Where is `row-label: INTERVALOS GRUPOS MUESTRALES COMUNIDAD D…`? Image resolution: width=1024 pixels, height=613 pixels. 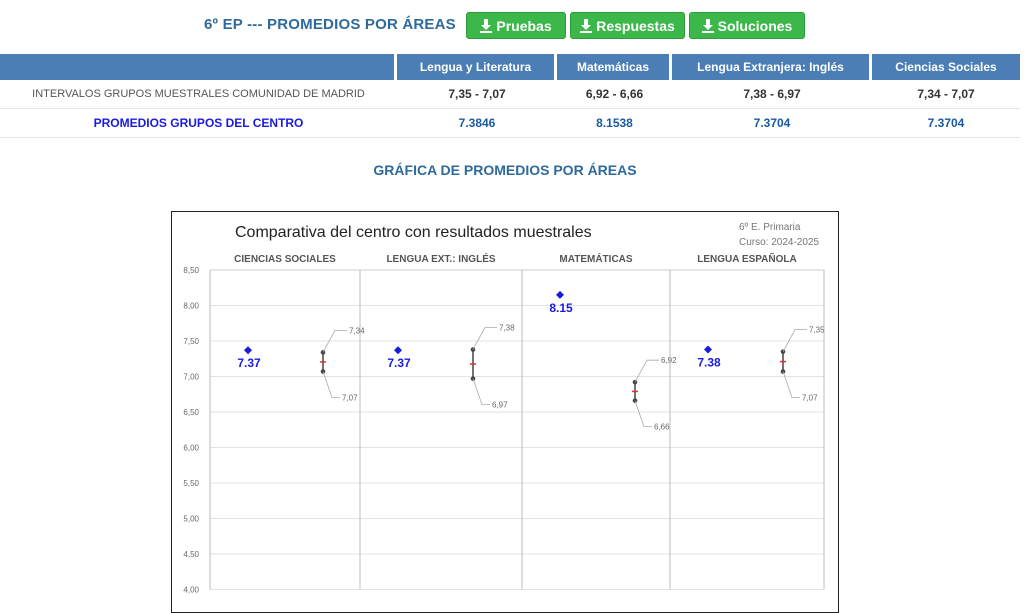 row-label: INTERVALOS GRUPOS MUESTRALES COMUNIDAD D… is located at coordinates (198, 94).